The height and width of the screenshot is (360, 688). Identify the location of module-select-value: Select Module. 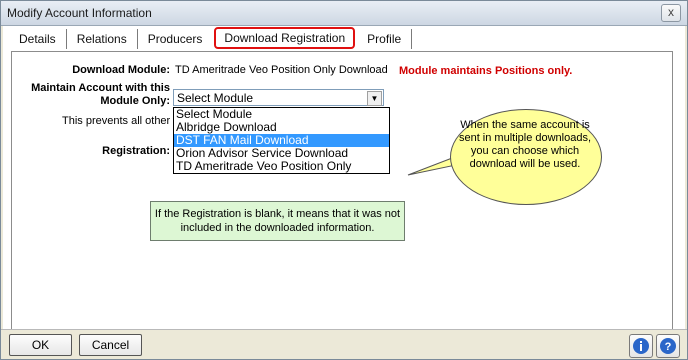
(215, 98).